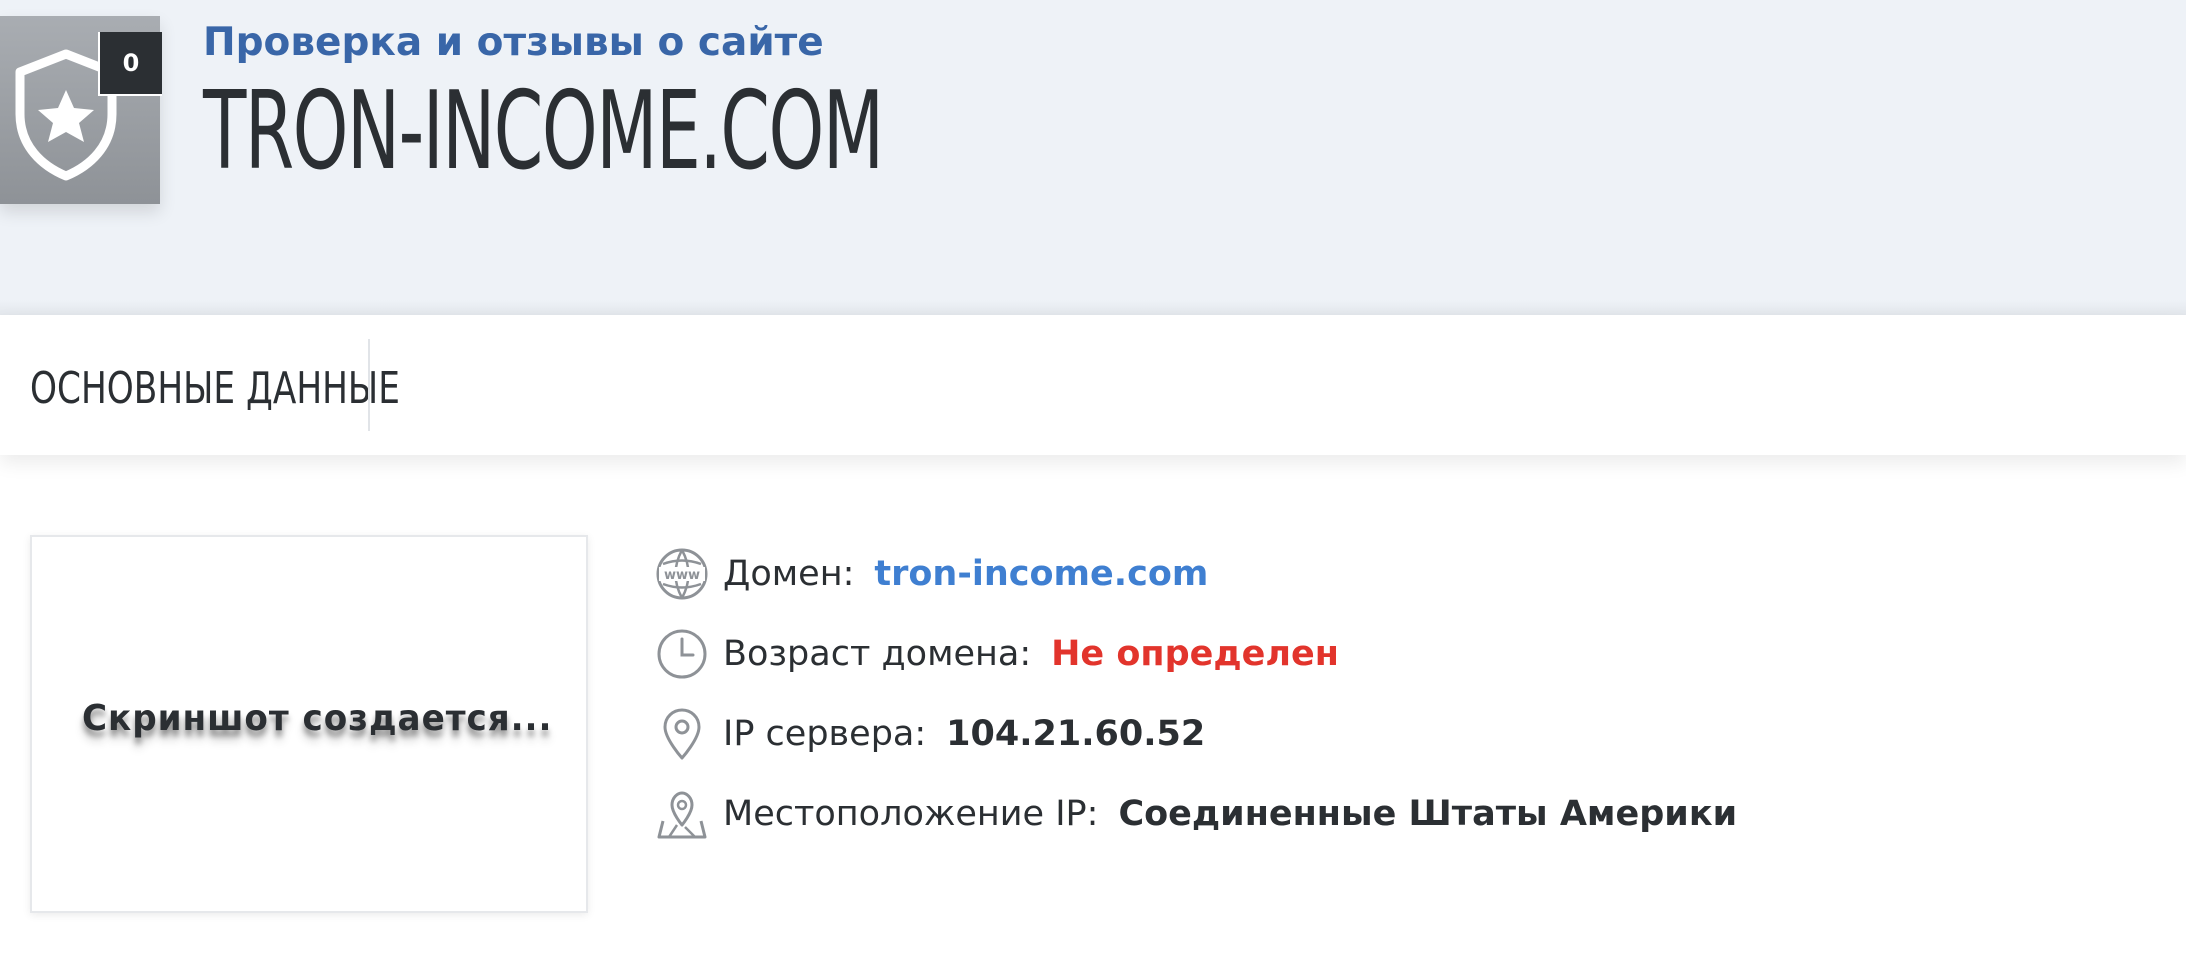 The width and height of the screenshot is (2186, 968). What do you see at coordinates (877, 654) in the screenshot?
I see `domain-age-label: Возраст домена:` at bounding box center [877, 654].